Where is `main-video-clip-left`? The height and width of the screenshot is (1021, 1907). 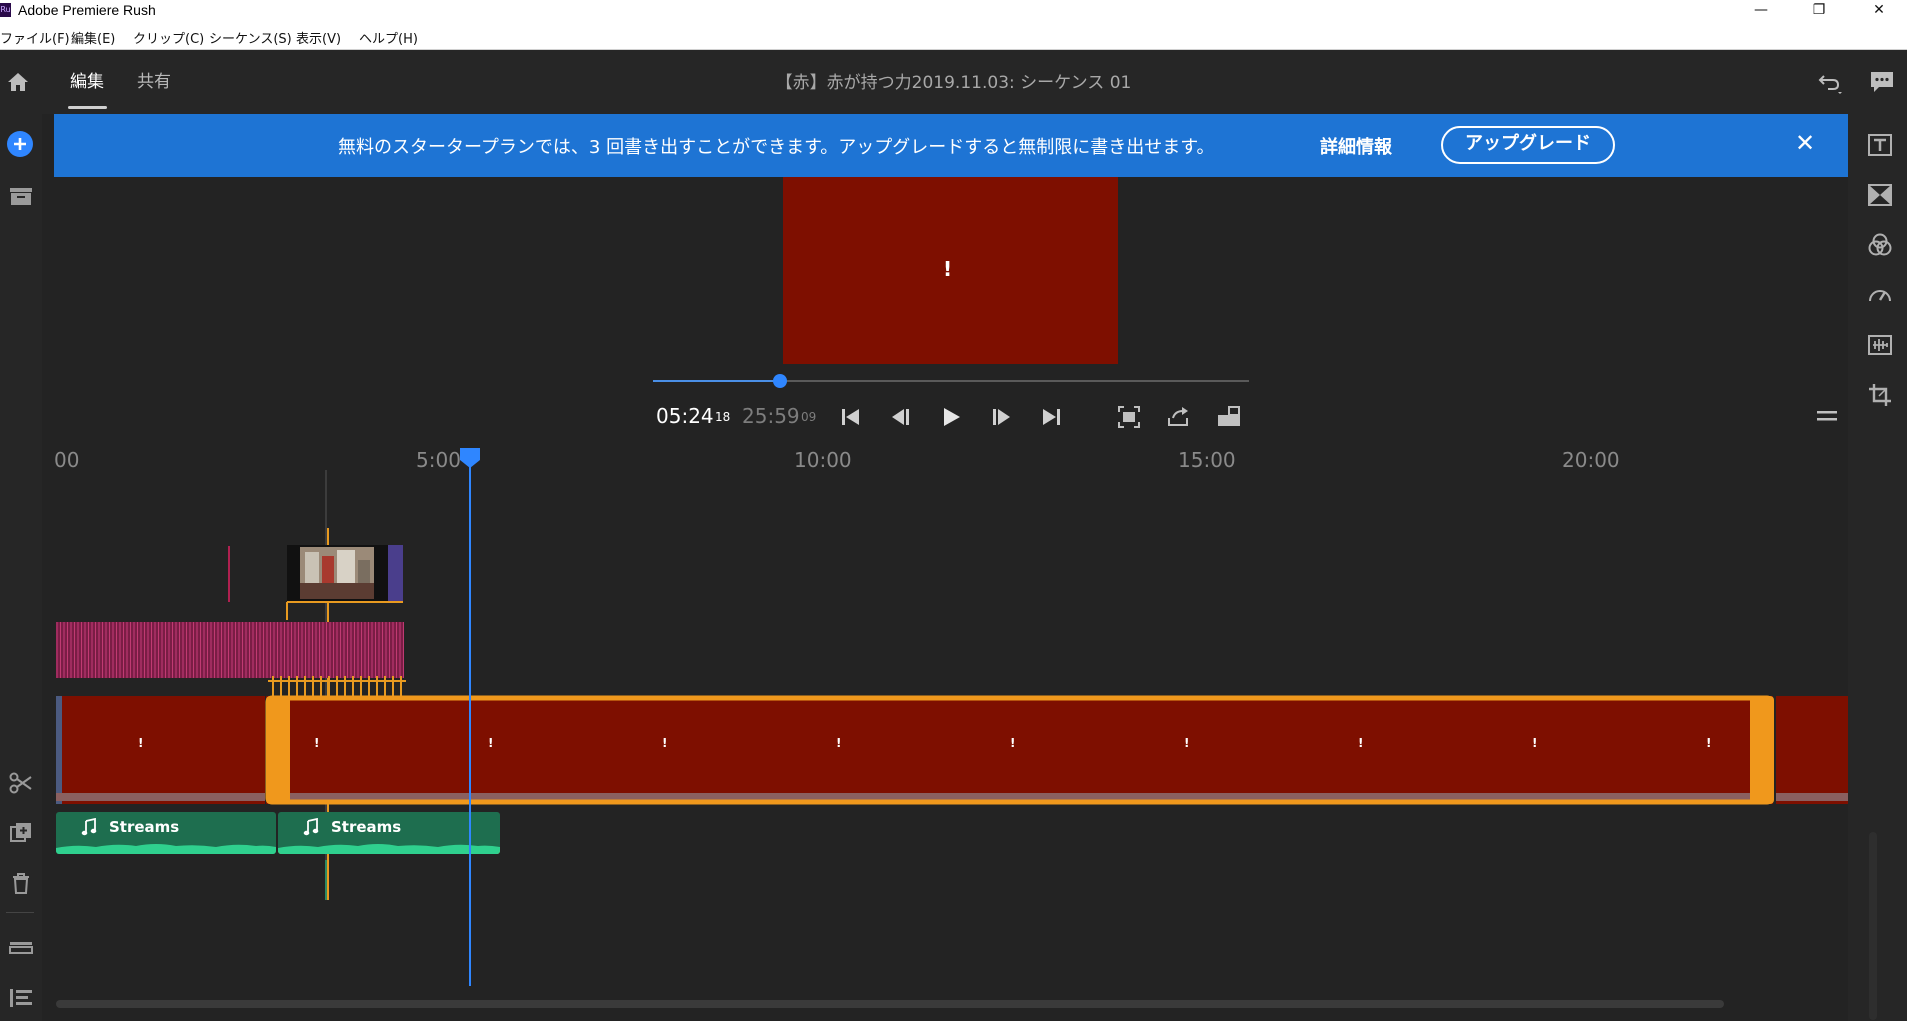 main-video-clip-left is located at coordinates (160, 750).